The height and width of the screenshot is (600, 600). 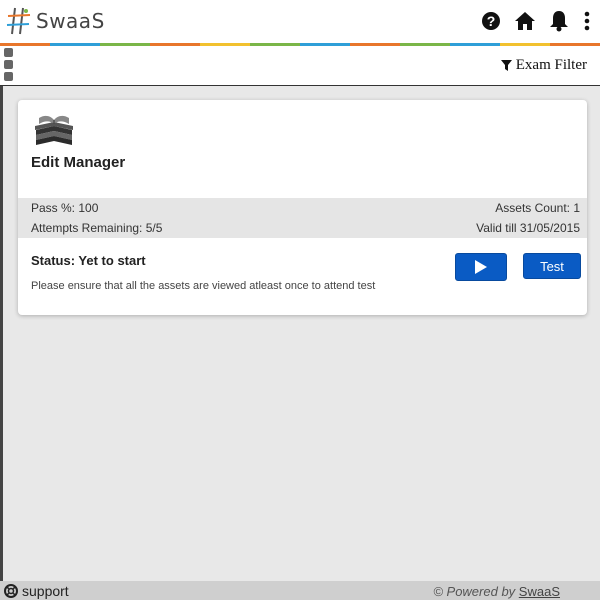 What do you see at coordinates (97, 228) in the screenshot?
I see `attempts-remaining: Attempts Remaining: 5/5` at bounding box center [97, 228].